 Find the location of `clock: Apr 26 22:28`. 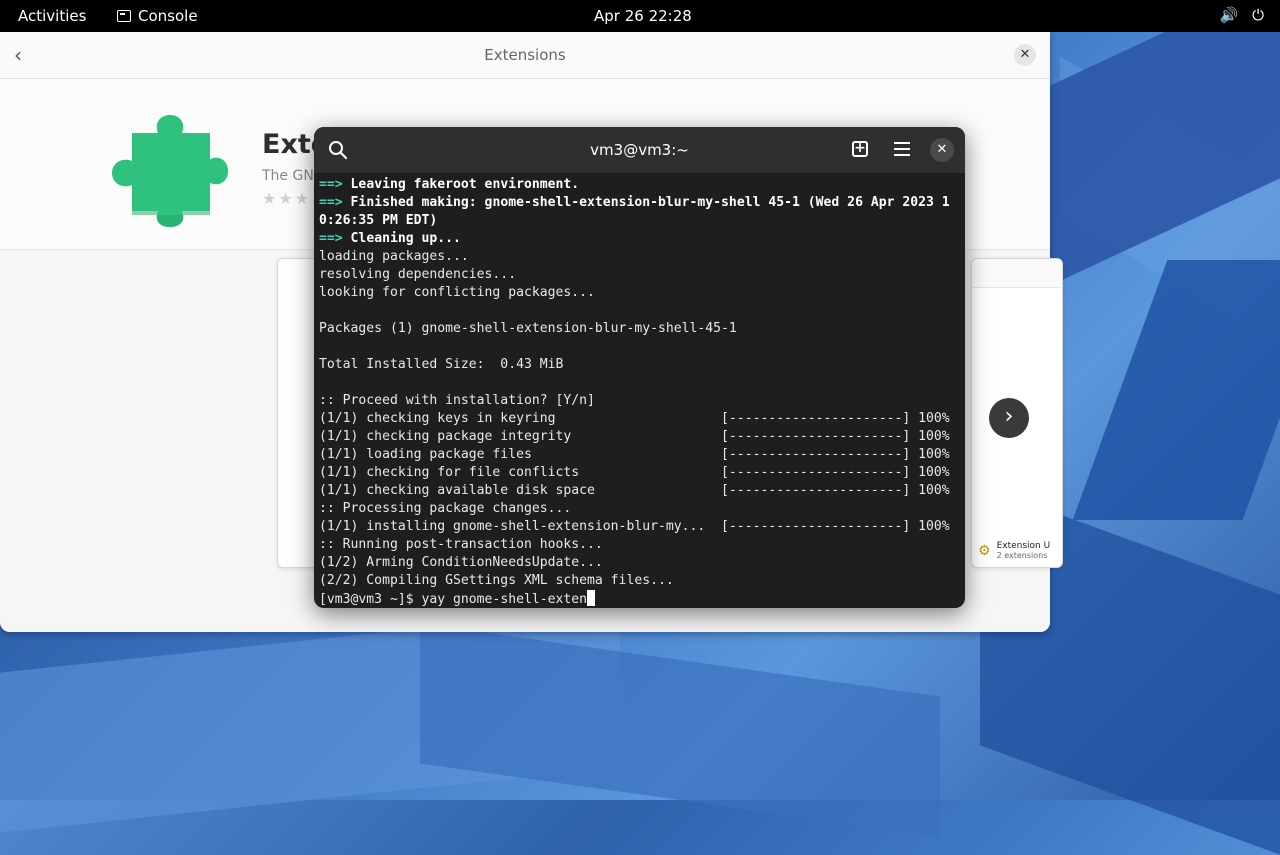

clock: Apr 26 22:28 is located at coordinates (643, 16).